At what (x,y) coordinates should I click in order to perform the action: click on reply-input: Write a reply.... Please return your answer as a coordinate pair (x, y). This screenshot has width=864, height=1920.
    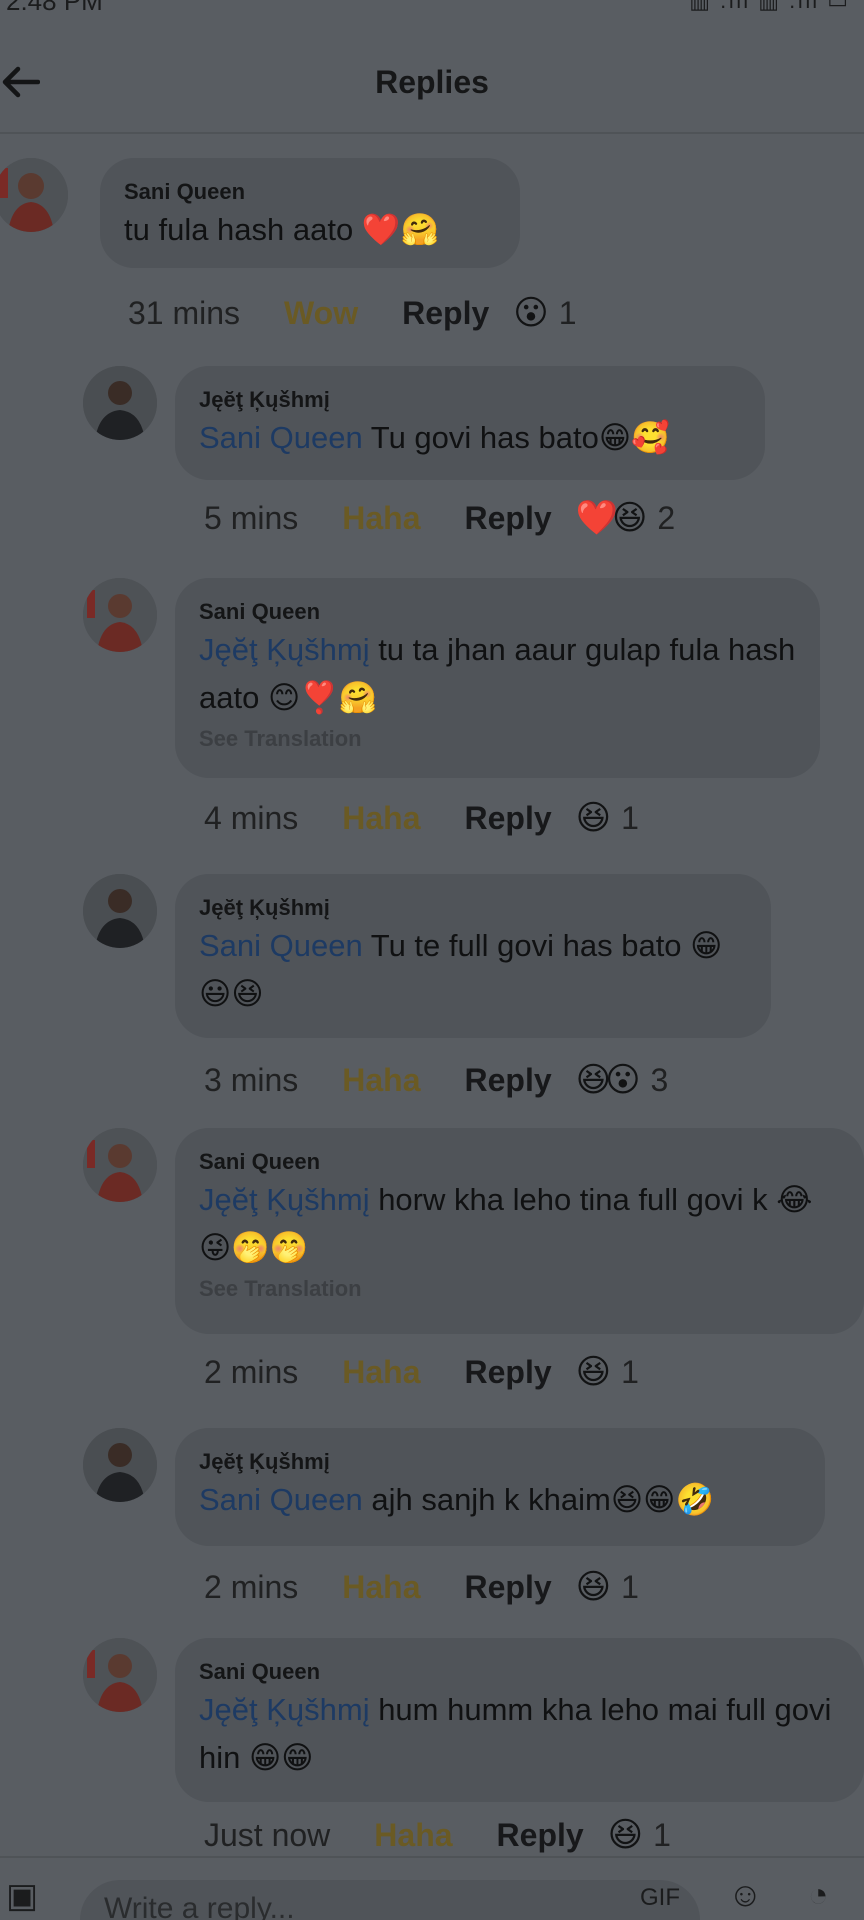
    Looking at the image, I should click on (390, 1900).